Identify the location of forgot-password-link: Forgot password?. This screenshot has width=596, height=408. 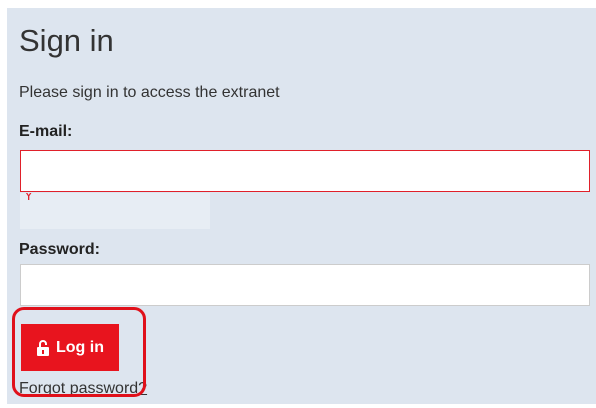
(83, 389).